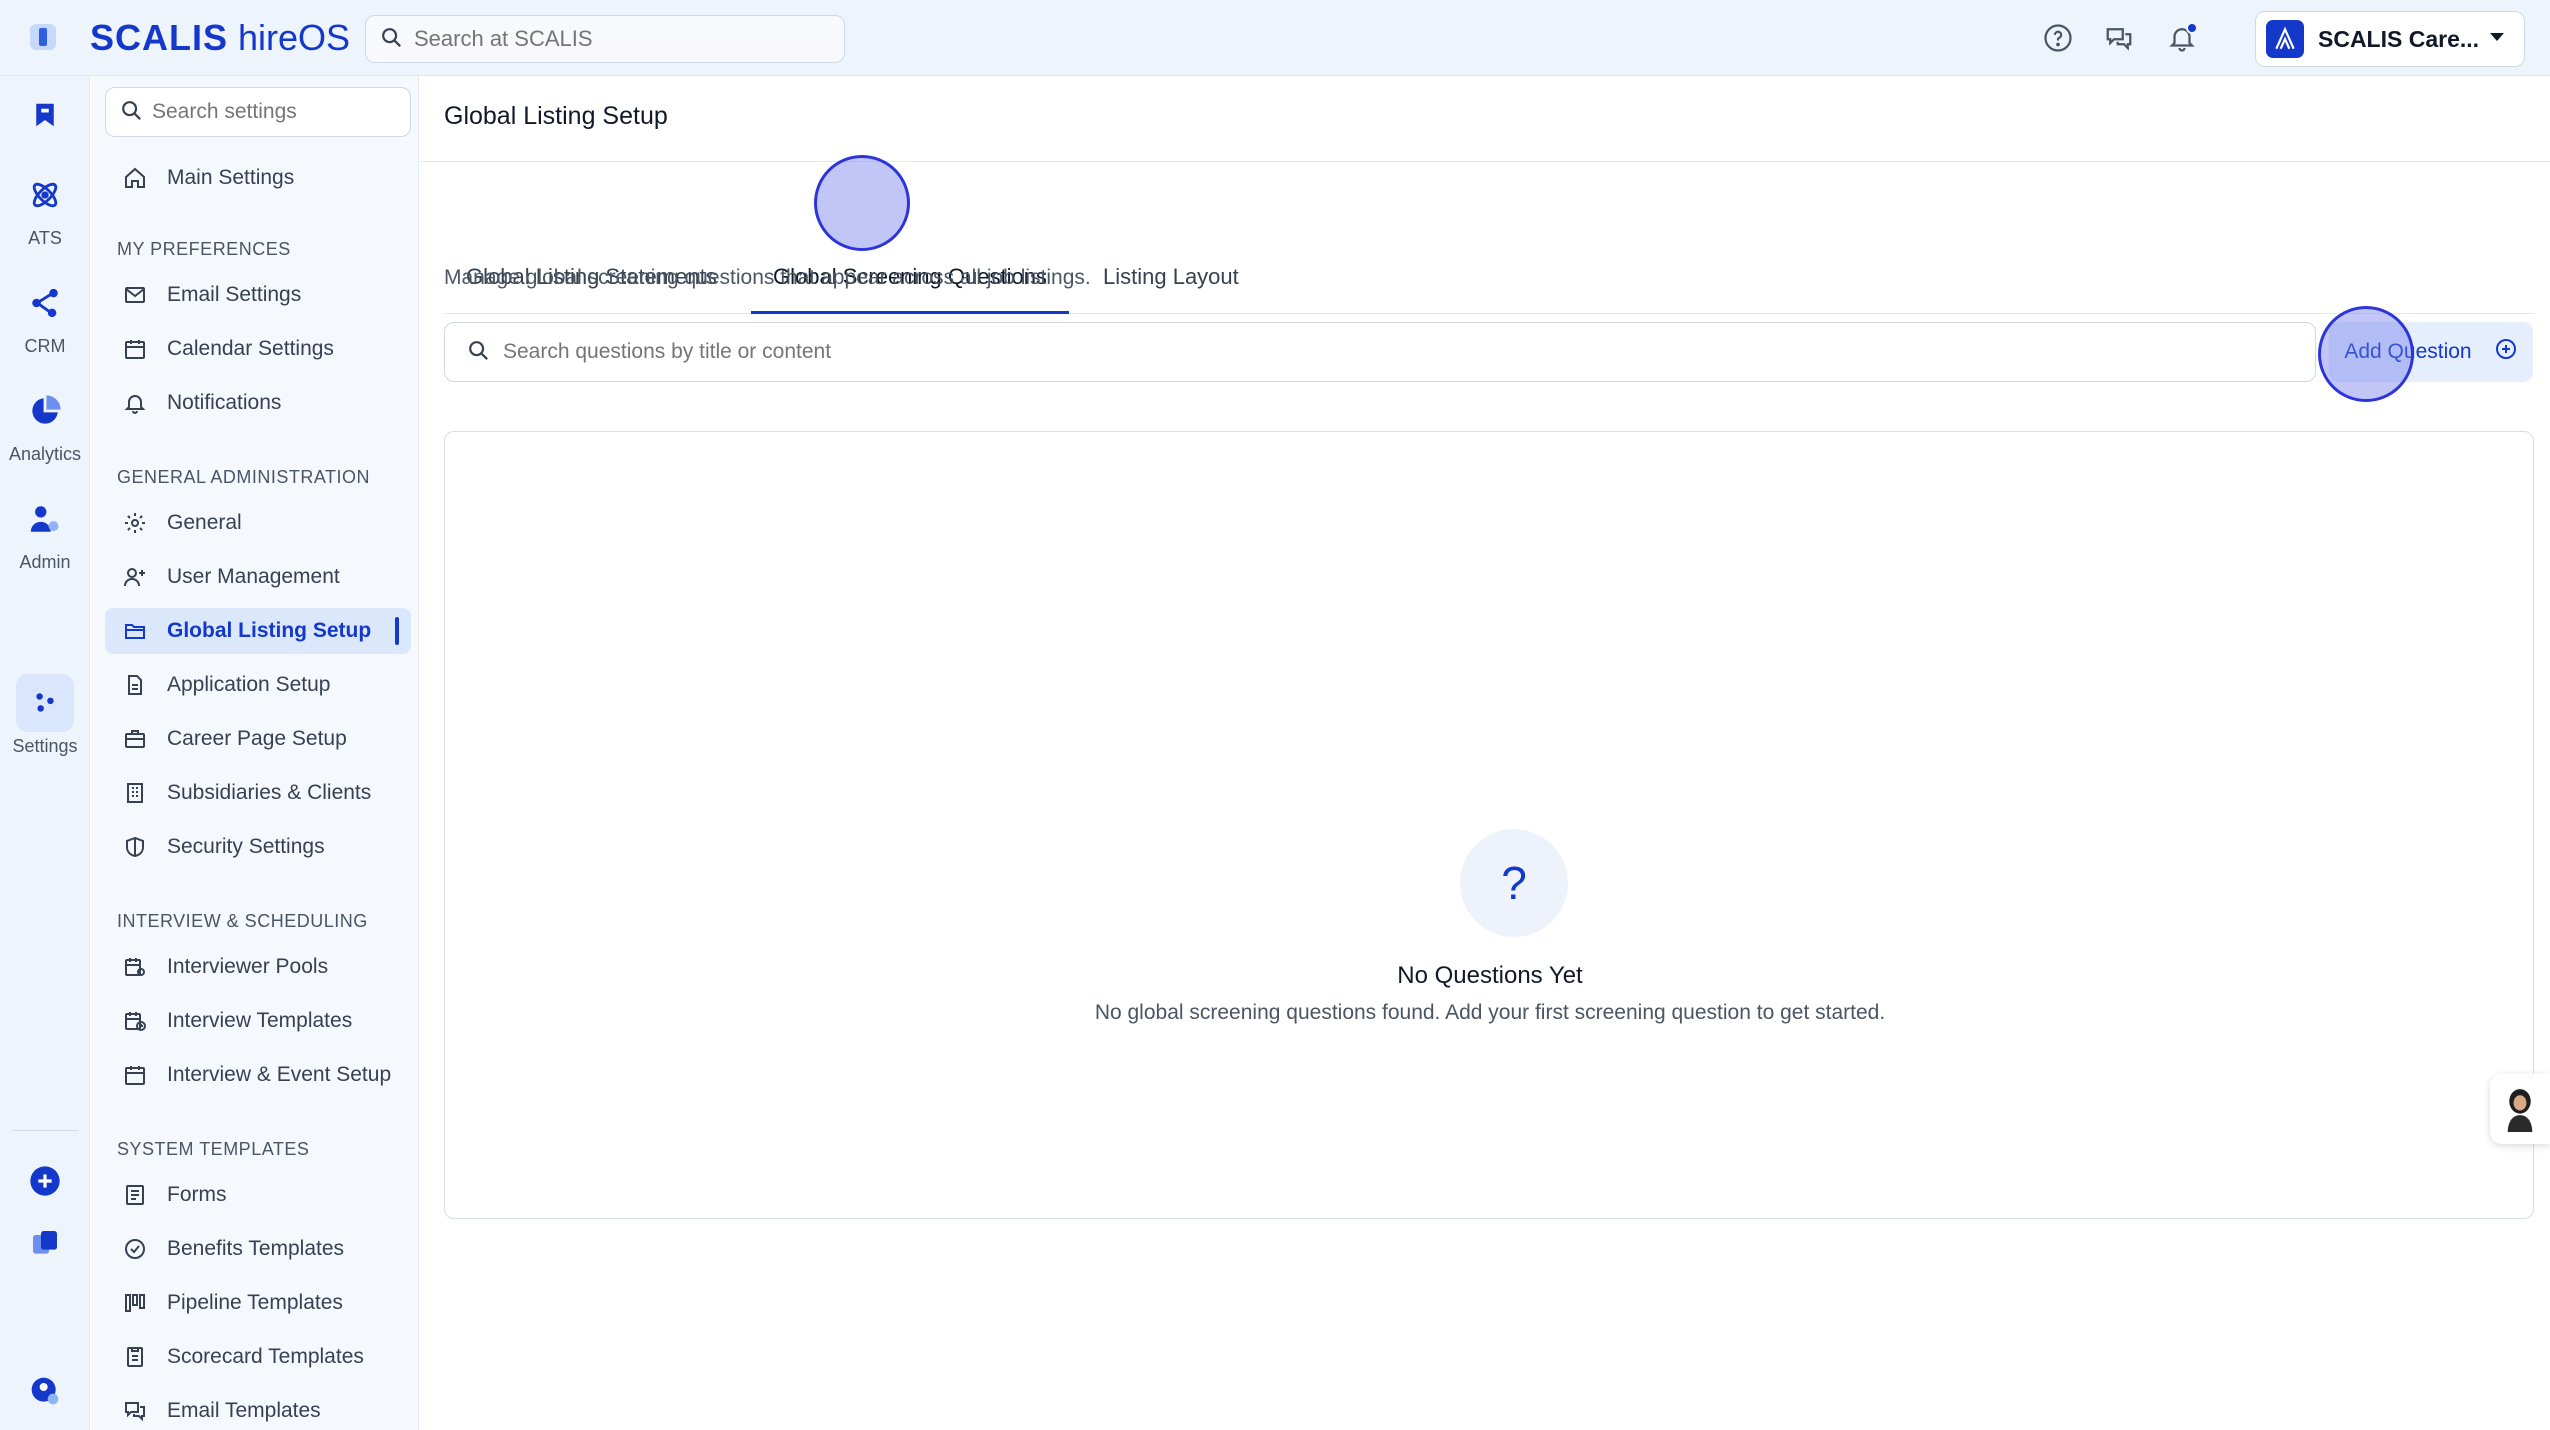  I want to click on sidebar-item-label: Global Listing Setup, so click(269, 630).